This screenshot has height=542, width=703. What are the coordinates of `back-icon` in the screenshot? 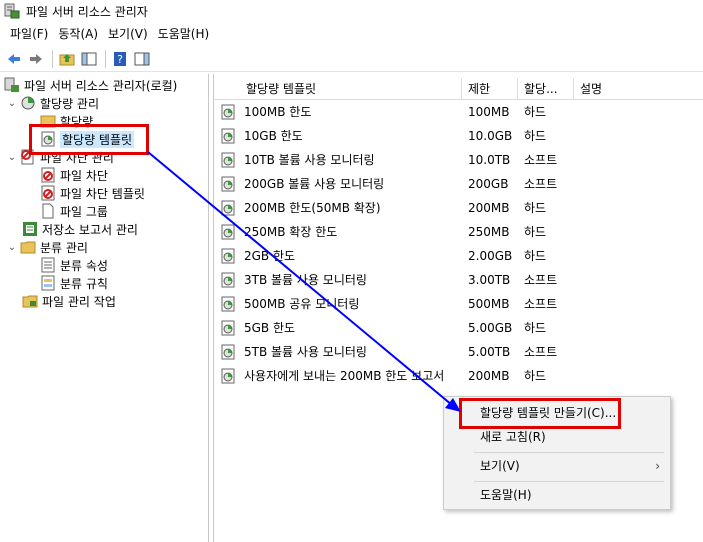 It's located at (14, 58).